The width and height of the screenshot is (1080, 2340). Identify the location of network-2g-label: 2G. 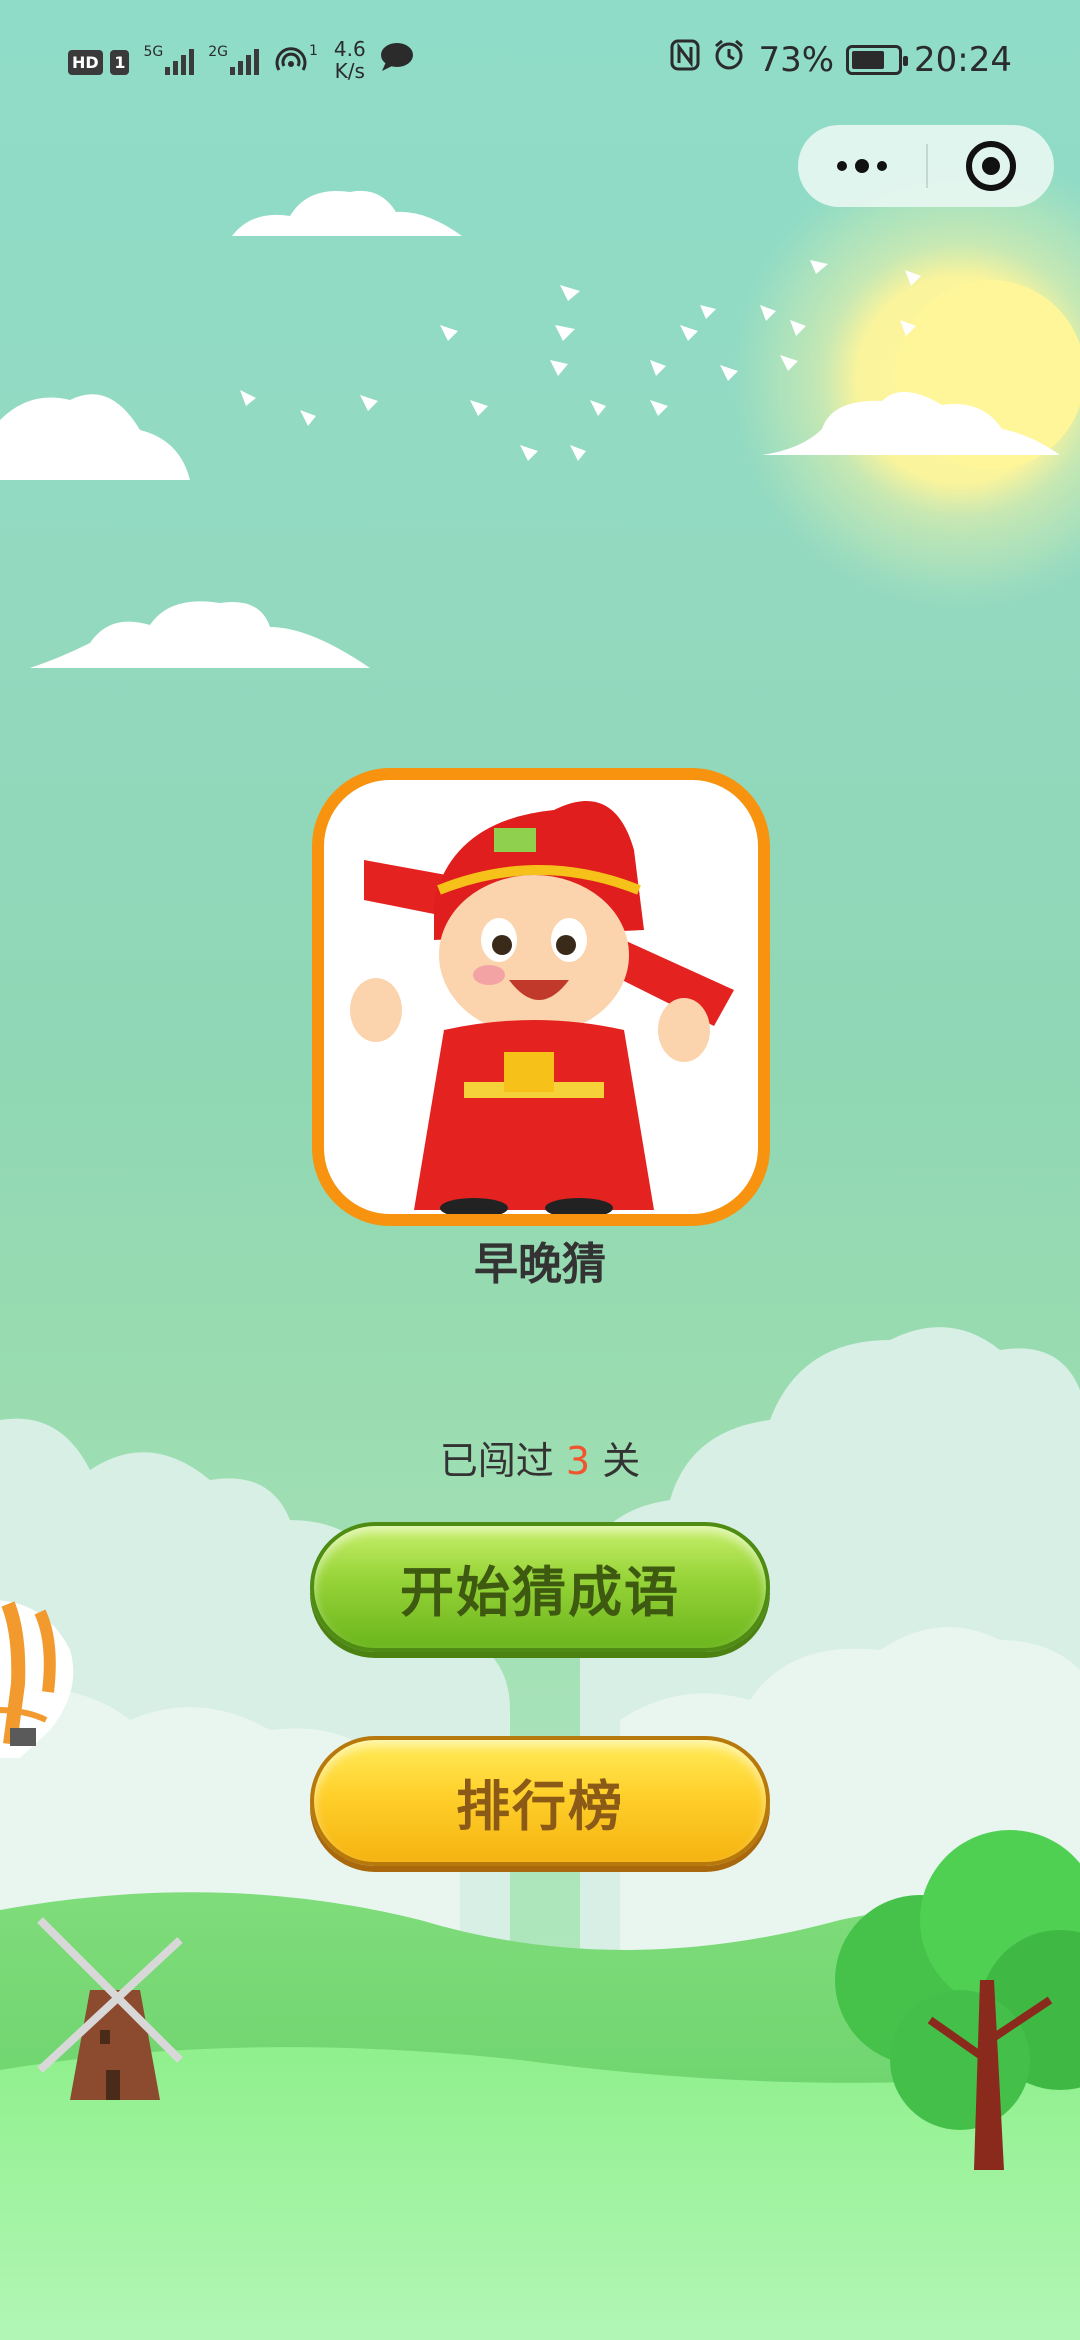
(218, 52).